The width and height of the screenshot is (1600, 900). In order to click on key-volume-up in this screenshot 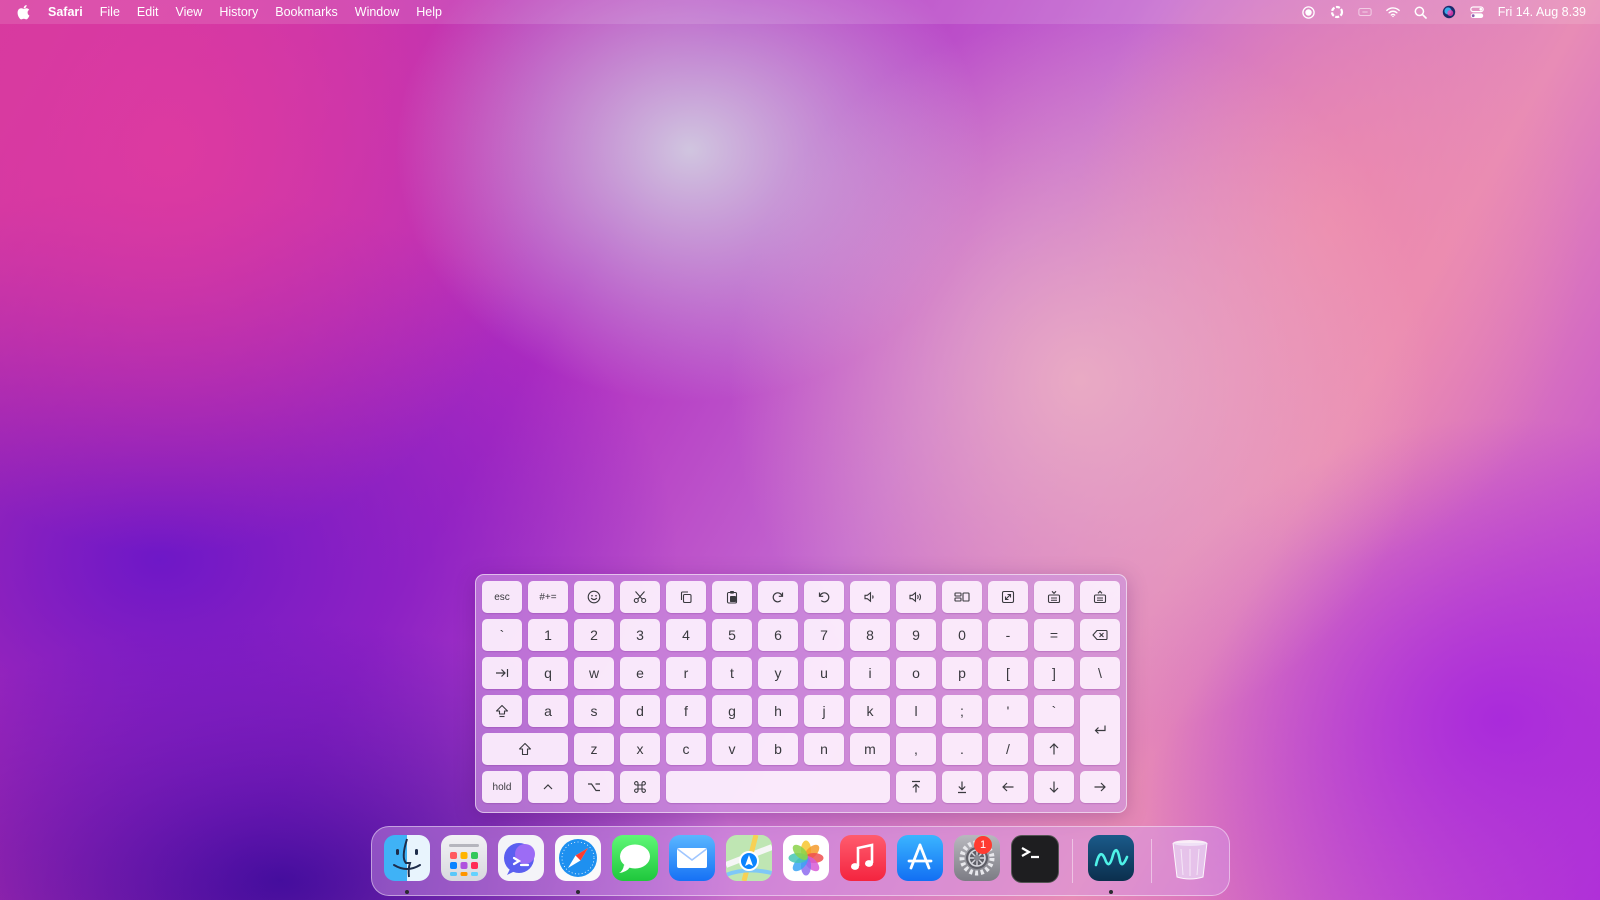, I will do `click(916, 597)`.